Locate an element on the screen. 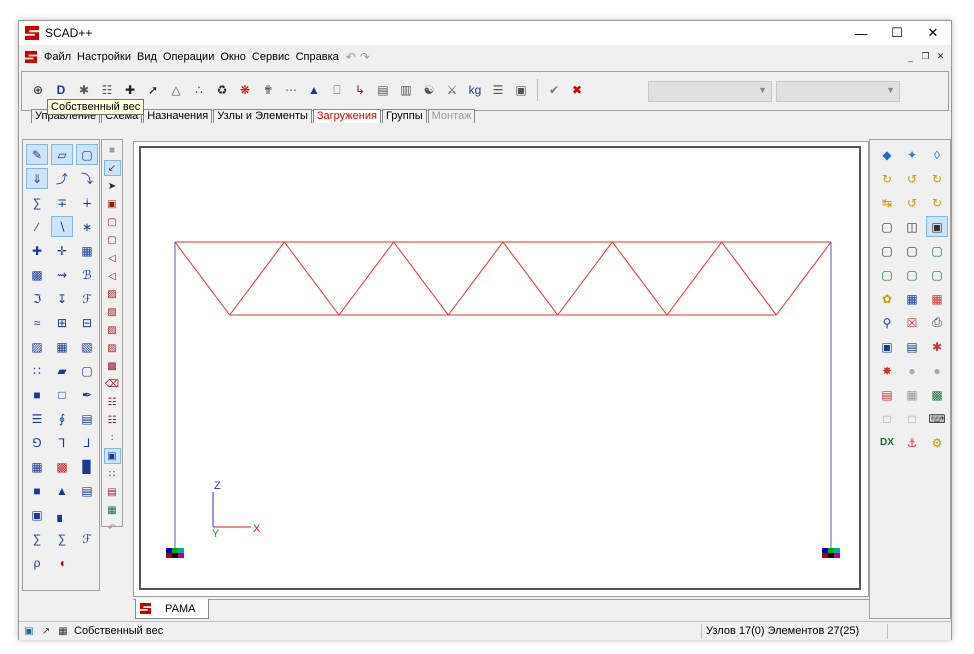 The height and width of the screenshot is (654, 974). mesh-n-icon: ∮ is located at coordinates (62, 418).